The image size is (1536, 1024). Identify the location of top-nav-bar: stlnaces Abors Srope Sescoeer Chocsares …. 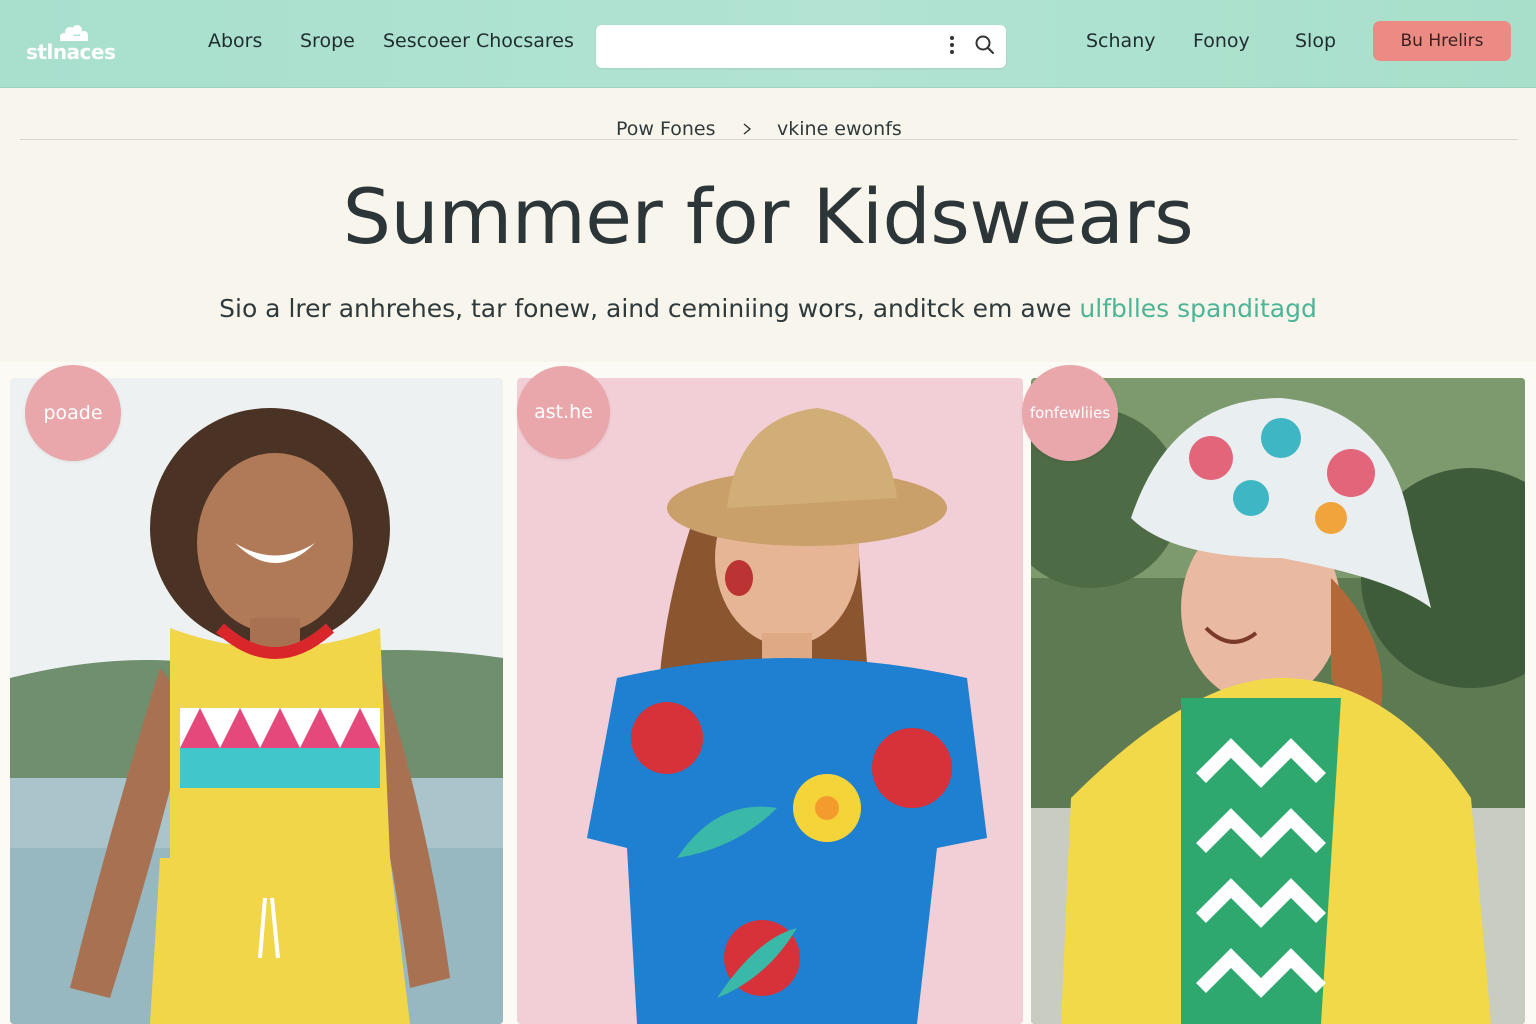
(768, 44).